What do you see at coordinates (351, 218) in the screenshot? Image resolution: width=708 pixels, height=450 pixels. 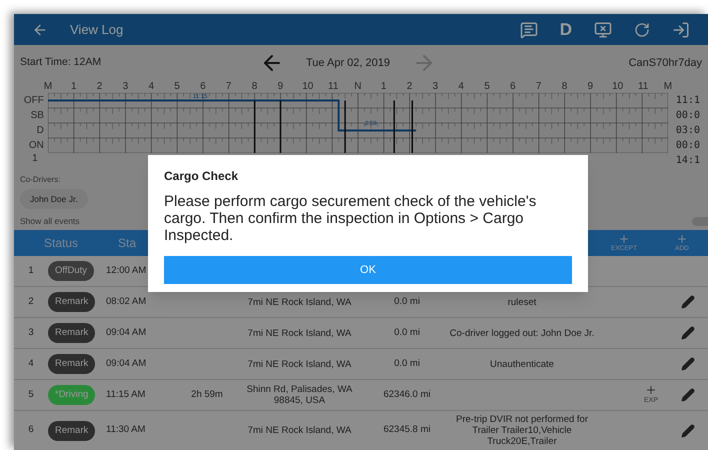 I see `dialog-message: Please perform cargo securement check of the vehicle's cargo. Then confirm the inspection in Options > Cargo Inspected.` at bounding box center [351, 218].